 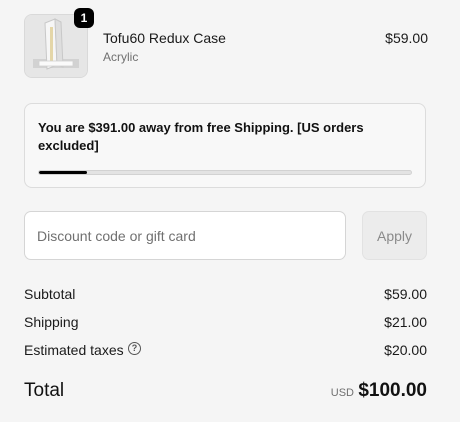 What do you see at coordinates (164, 38) in the screenshot?
I see `product-name: Tofu60 Redux Case` at bounding box center [164, 38].